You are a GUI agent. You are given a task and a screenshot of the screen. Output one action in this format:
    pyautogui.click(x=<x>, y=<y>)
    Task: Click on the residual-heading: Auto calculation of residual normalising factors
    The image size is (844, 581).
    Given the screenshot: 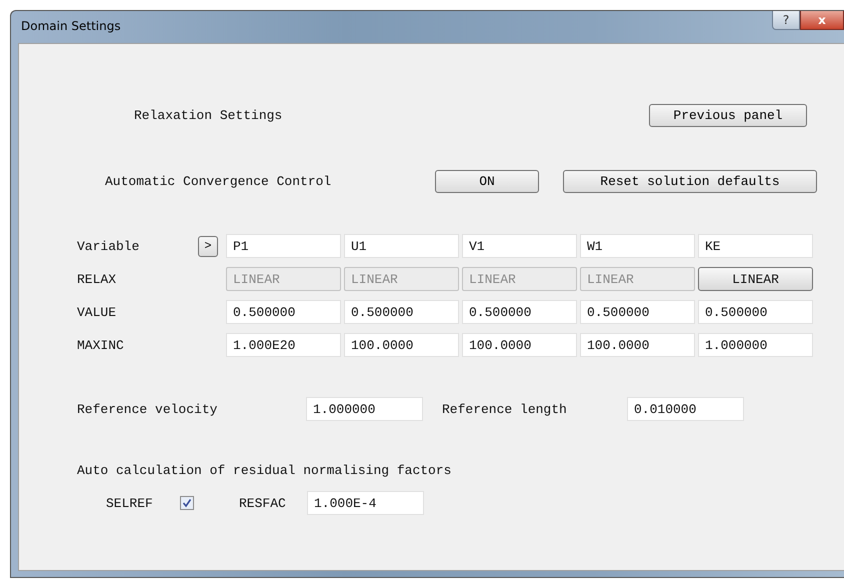 What is the action you would take?
    pyautogui.click(x=264, y=470)
    